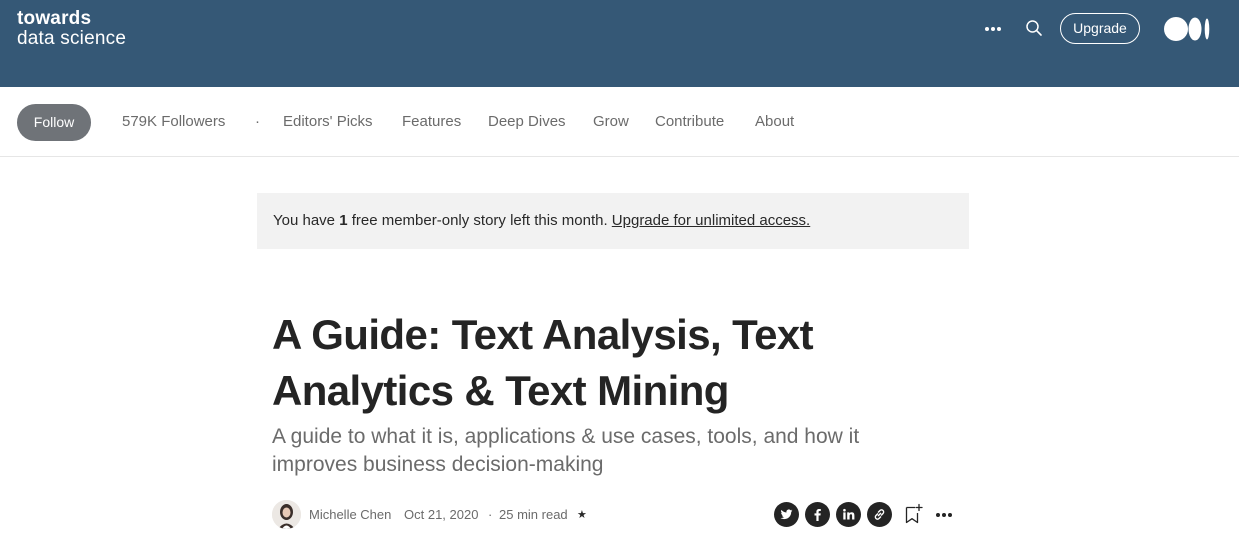 This screenshot has width=1239, height=535. I want to click on search-icon, so click(1034, 28).